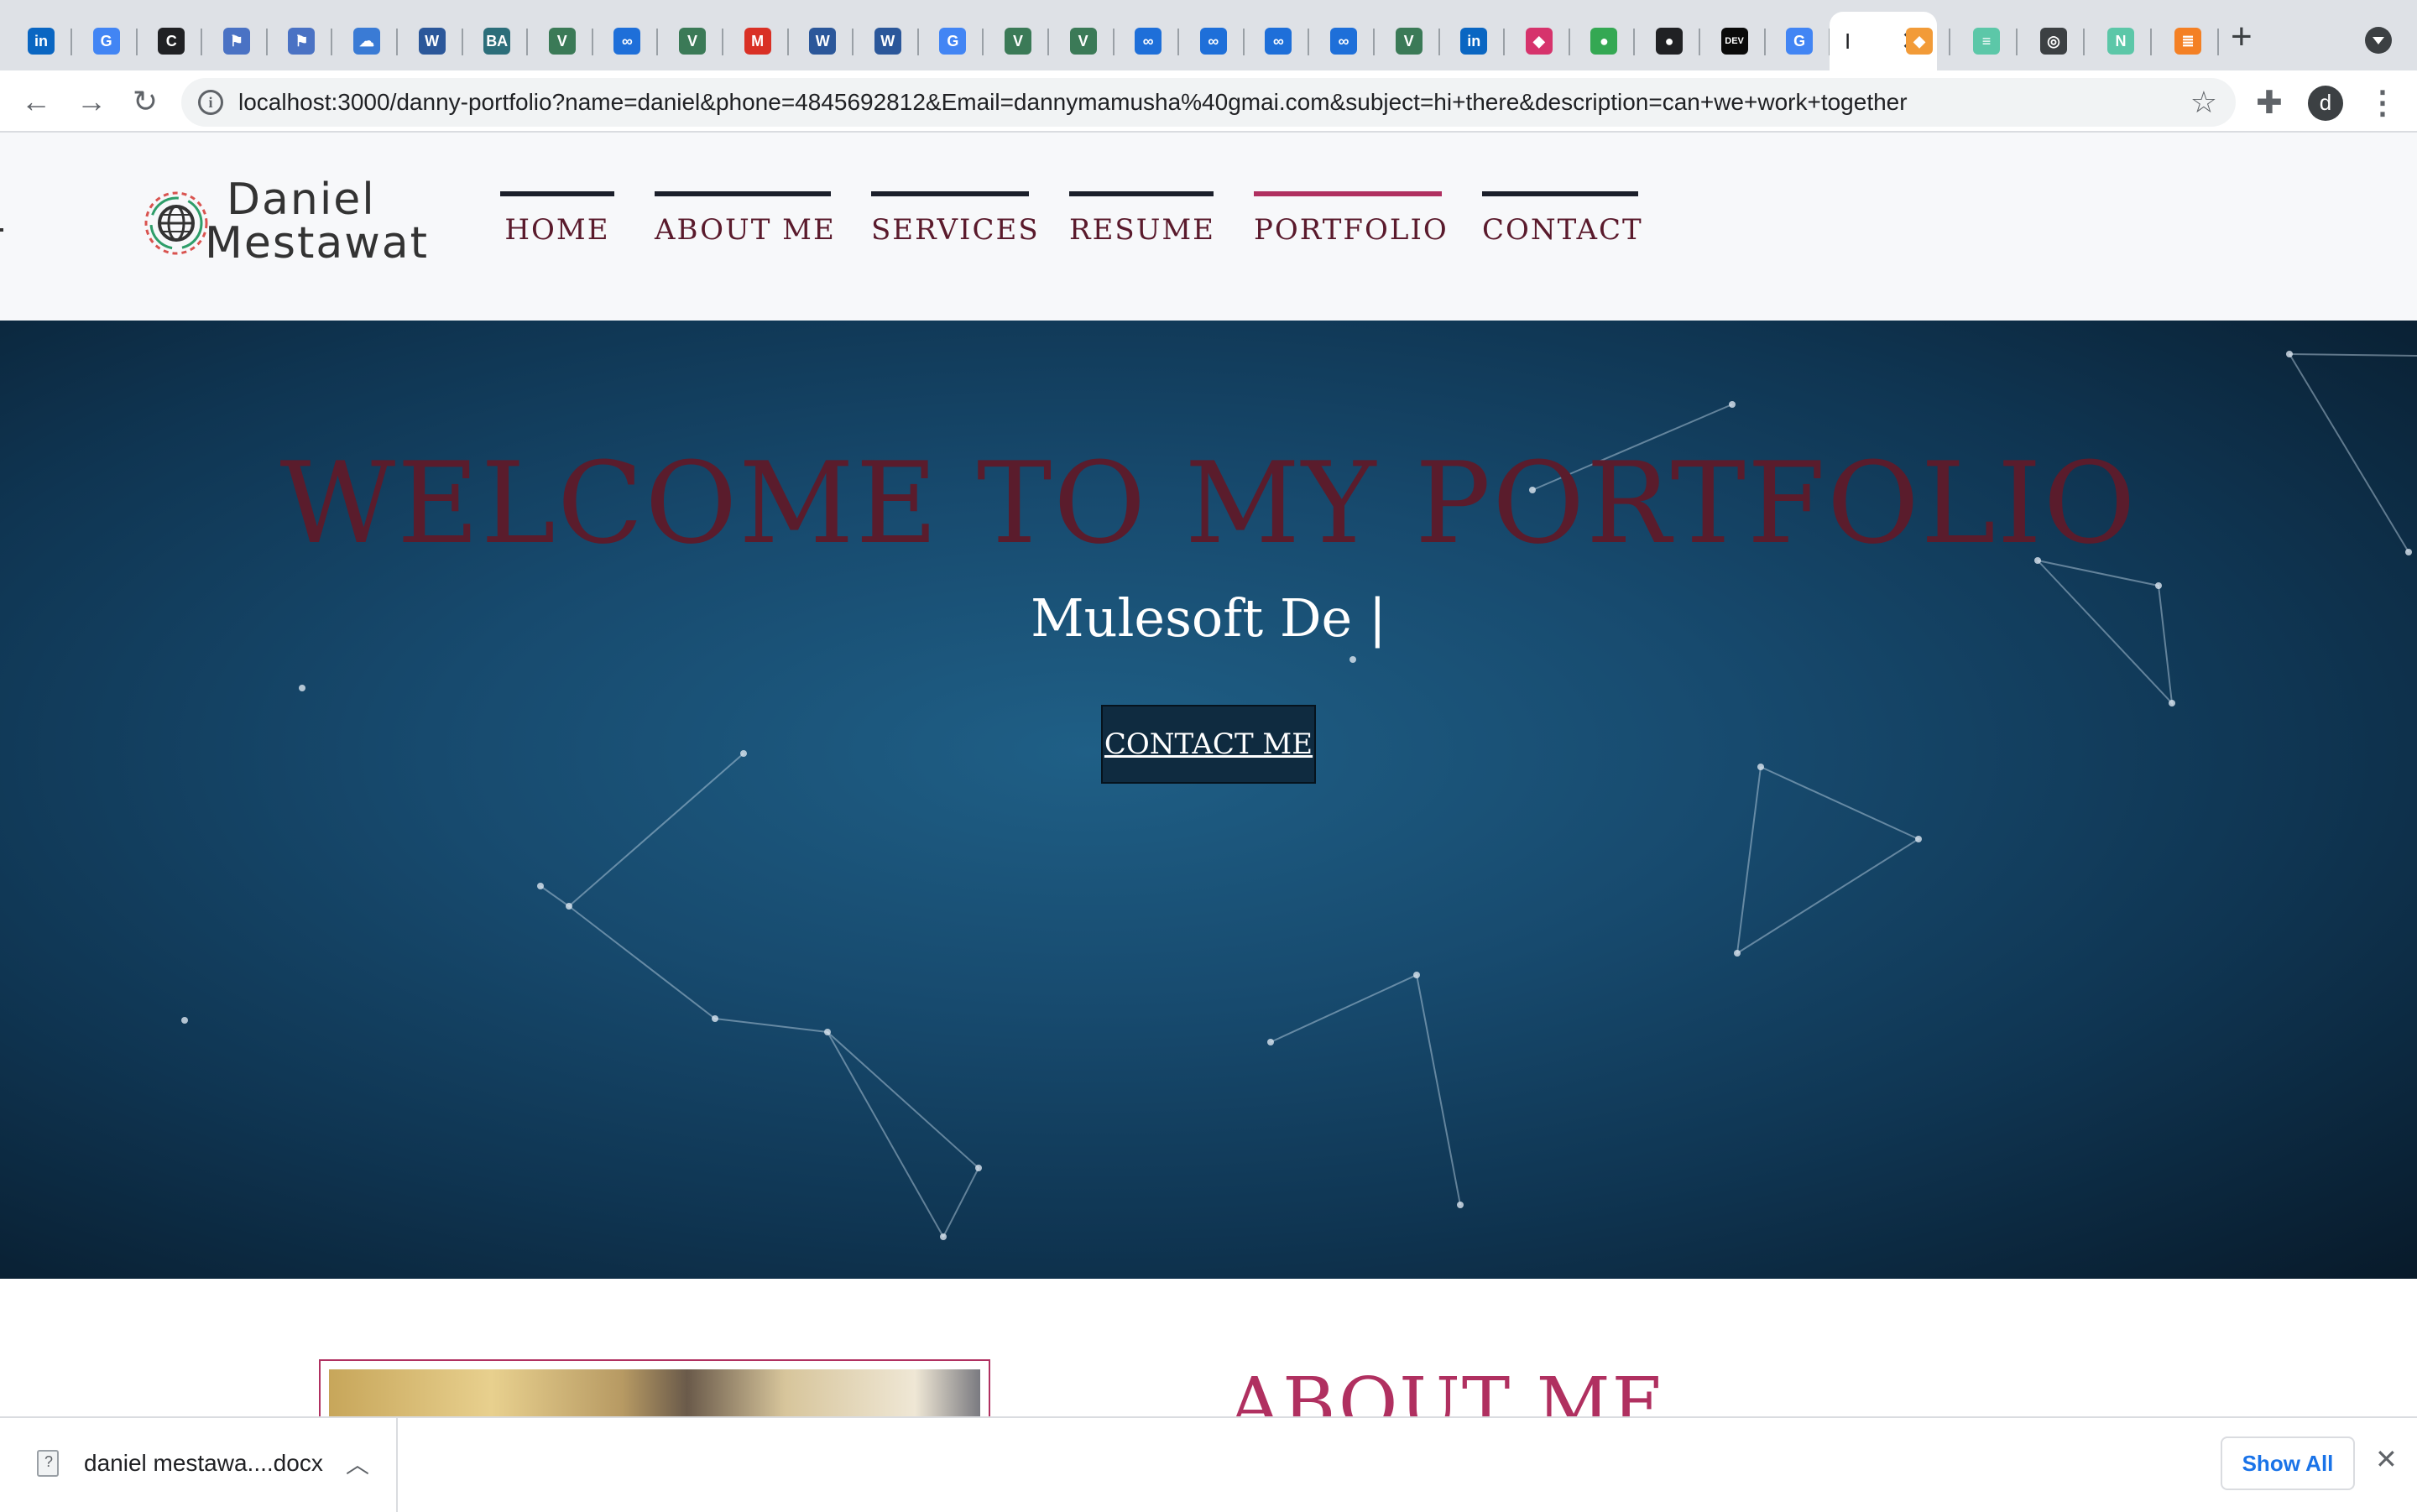 The image size is (2417, 1512). I want to click on reload-icon: ↻, so click(145, 102).